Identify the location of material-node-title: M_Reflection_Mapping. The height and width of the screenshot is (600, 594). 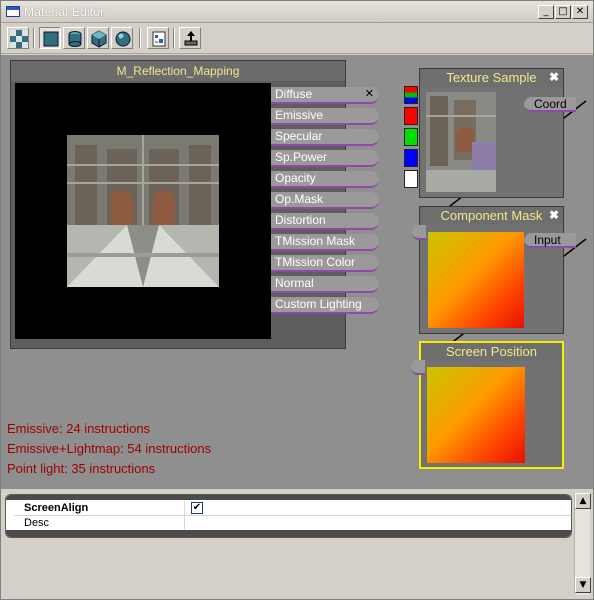
(178, 71).